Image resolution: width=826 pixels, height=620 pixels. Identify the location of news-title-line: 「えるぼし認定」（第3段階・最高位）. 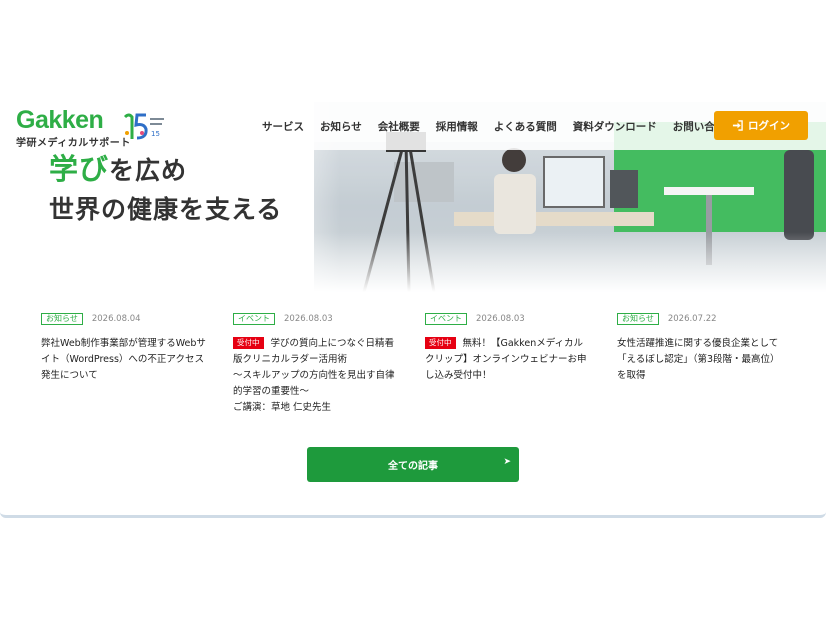
(698, 359).